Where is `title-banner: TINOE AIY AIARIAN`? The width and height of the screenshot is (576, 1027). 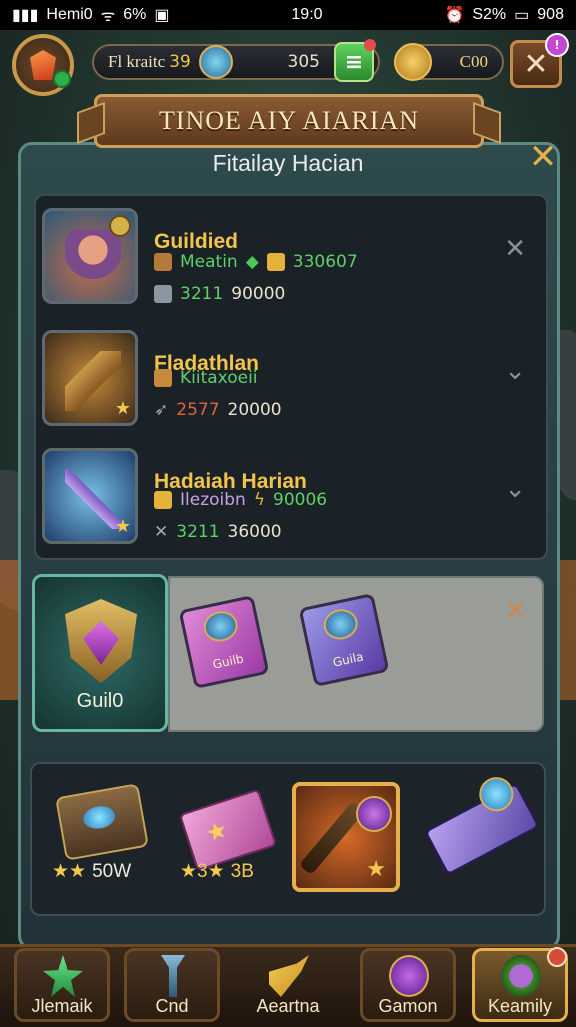
title-banner: TINOE AIY AIARIAN is located at coordinates (289, 121).